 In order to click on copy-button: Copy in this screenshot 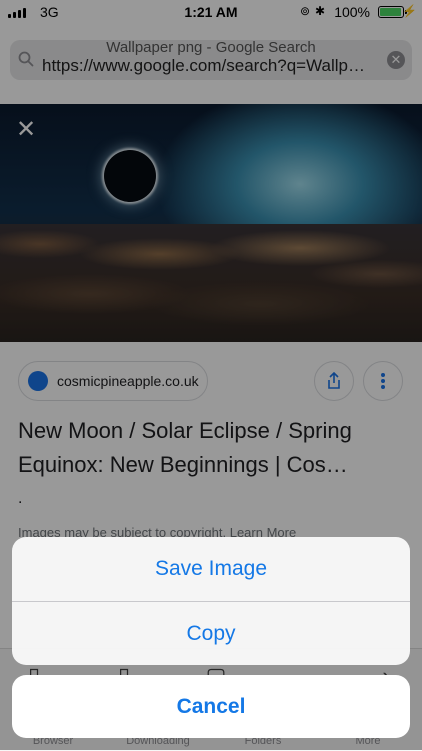, I will do `click(211, 633)`.